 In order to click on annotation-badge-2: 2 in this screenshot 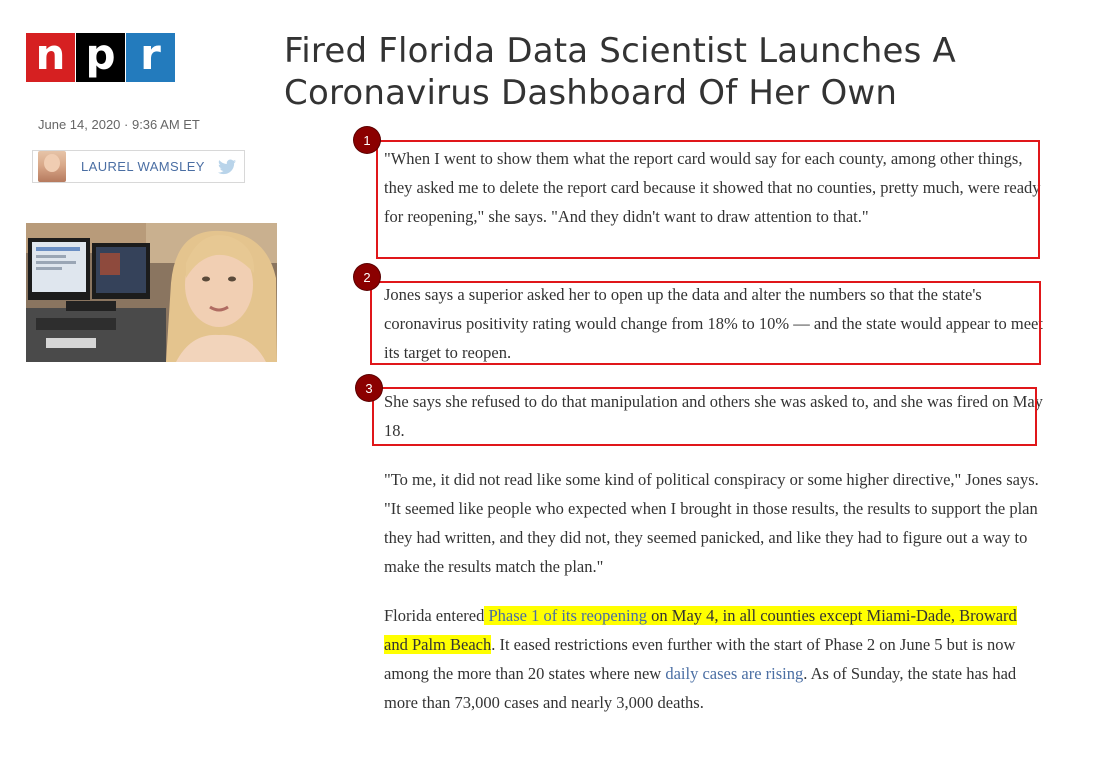, I will do `click(367, 277)`.